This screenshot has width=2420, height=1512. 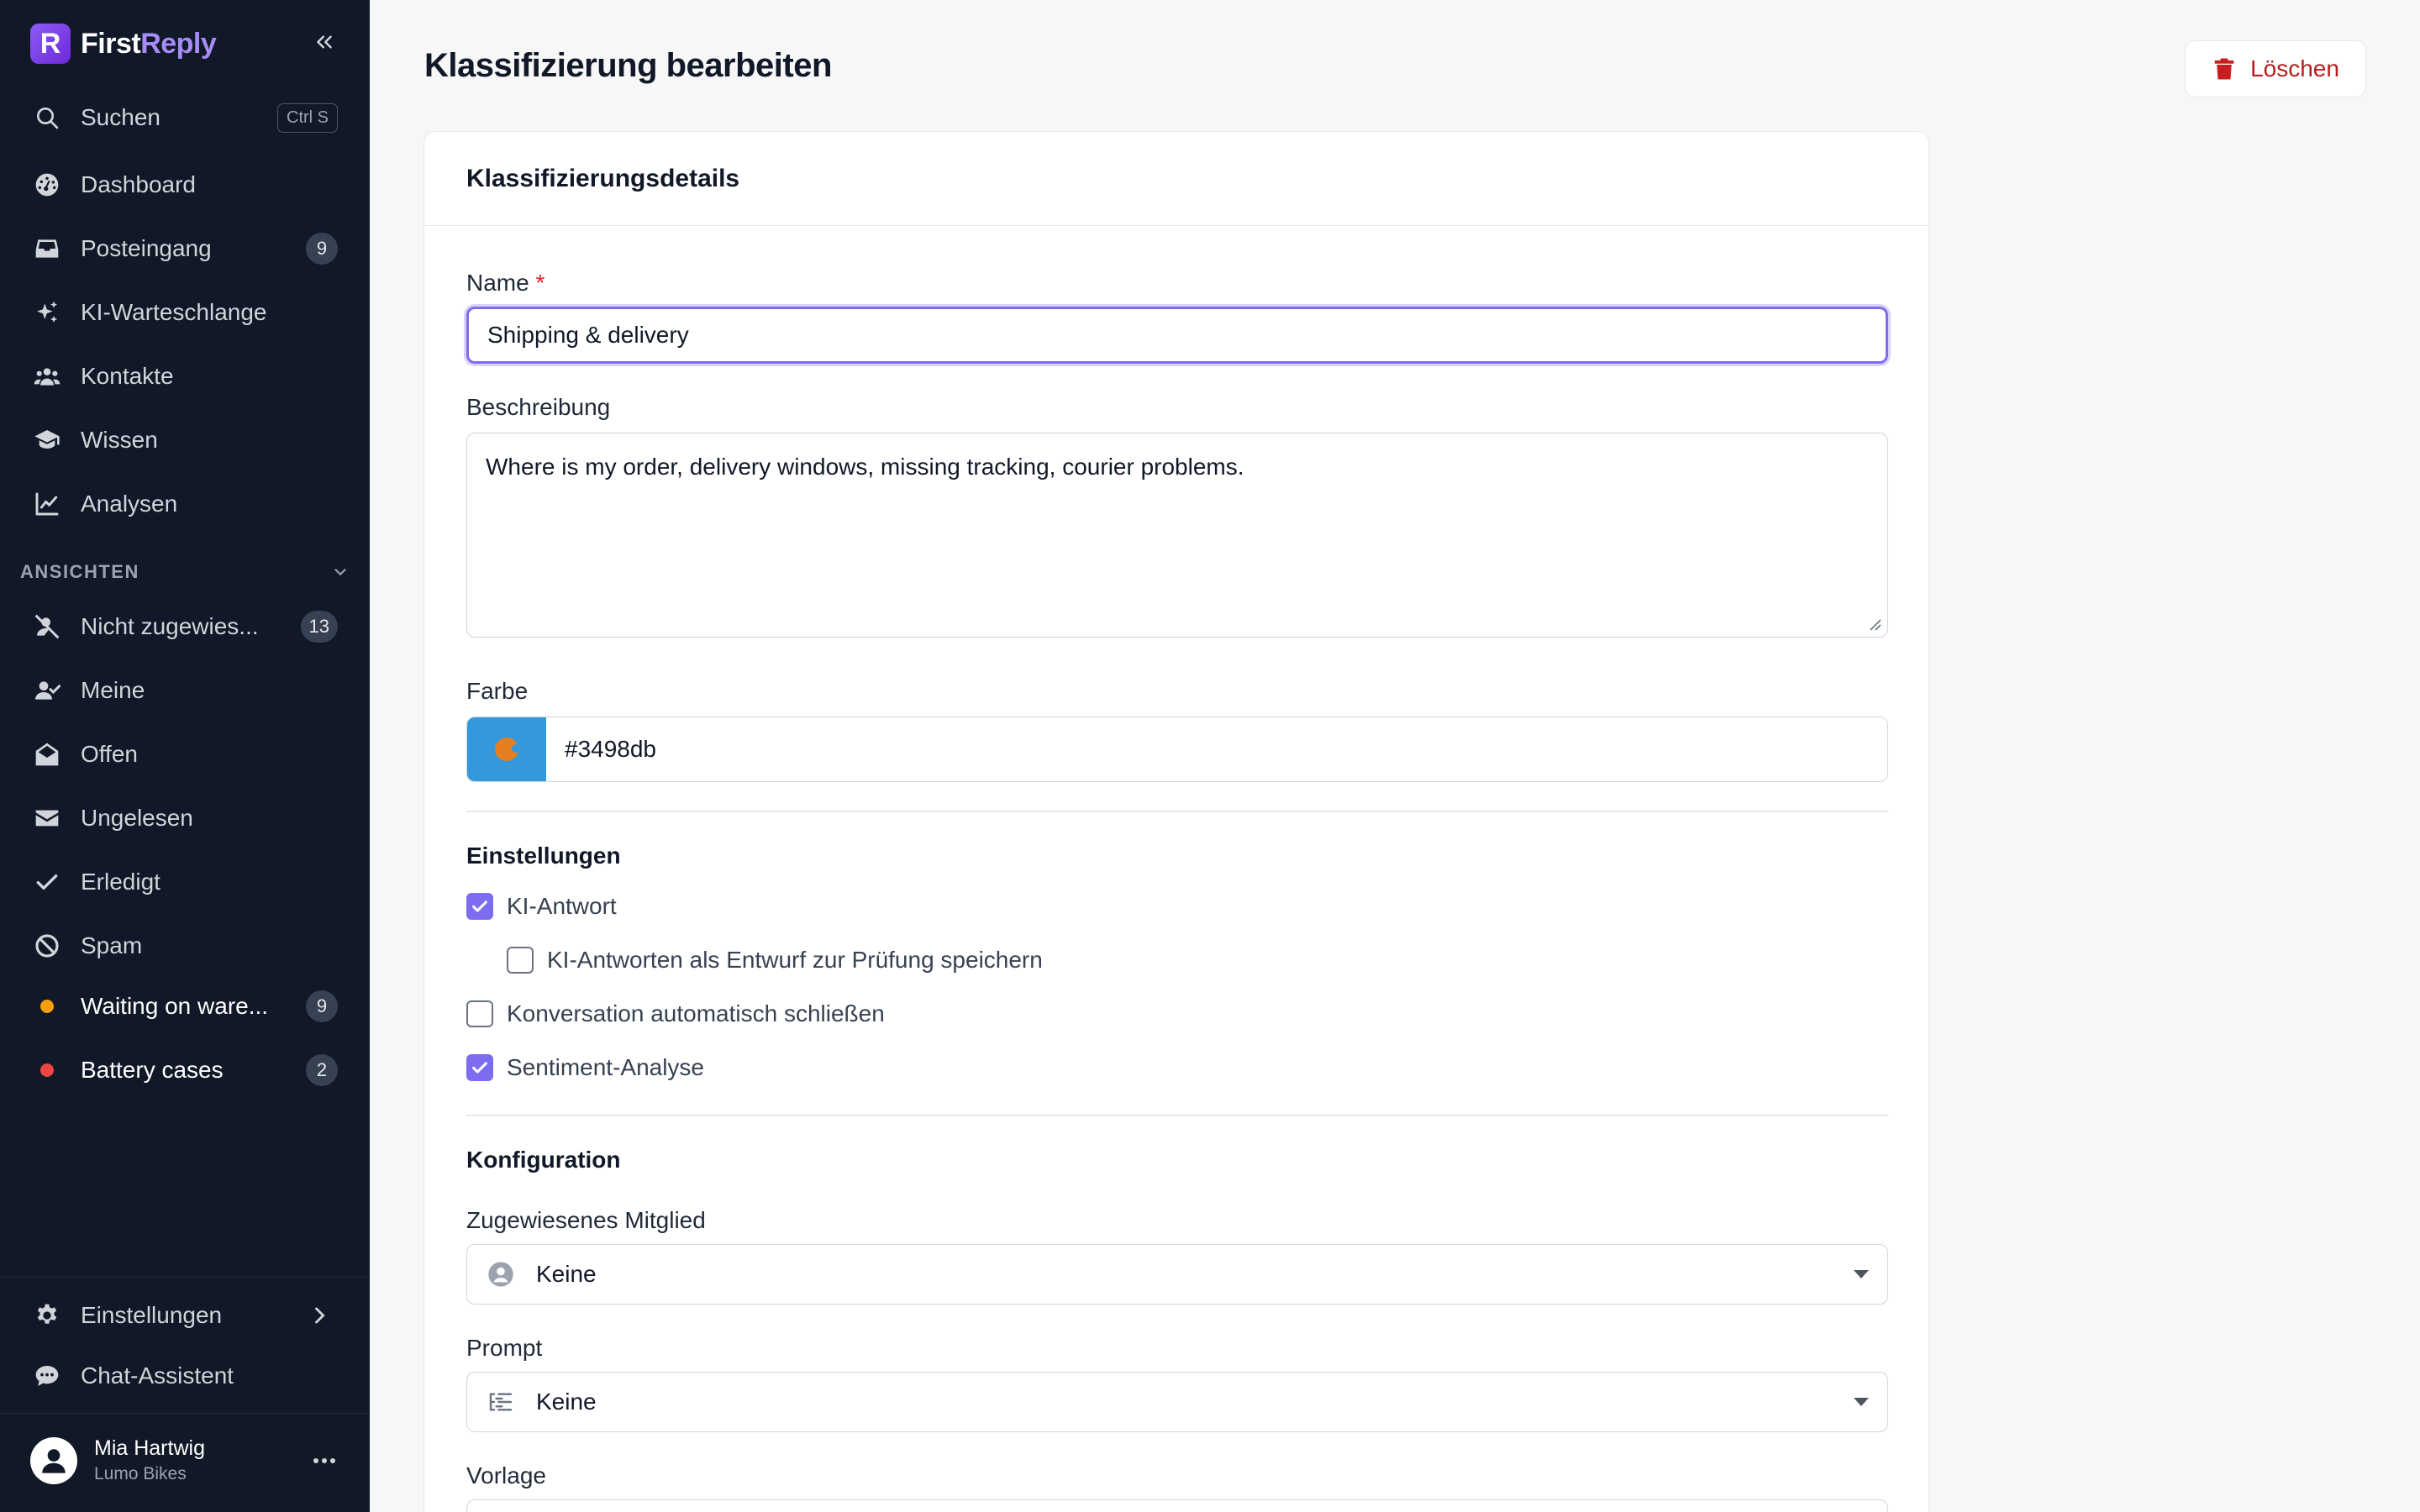 What do you see at coordinates (1176, 179) in the screenshot?
I see `card-title: Klassifizierungsdetails` at bounding box center [1176, 179].